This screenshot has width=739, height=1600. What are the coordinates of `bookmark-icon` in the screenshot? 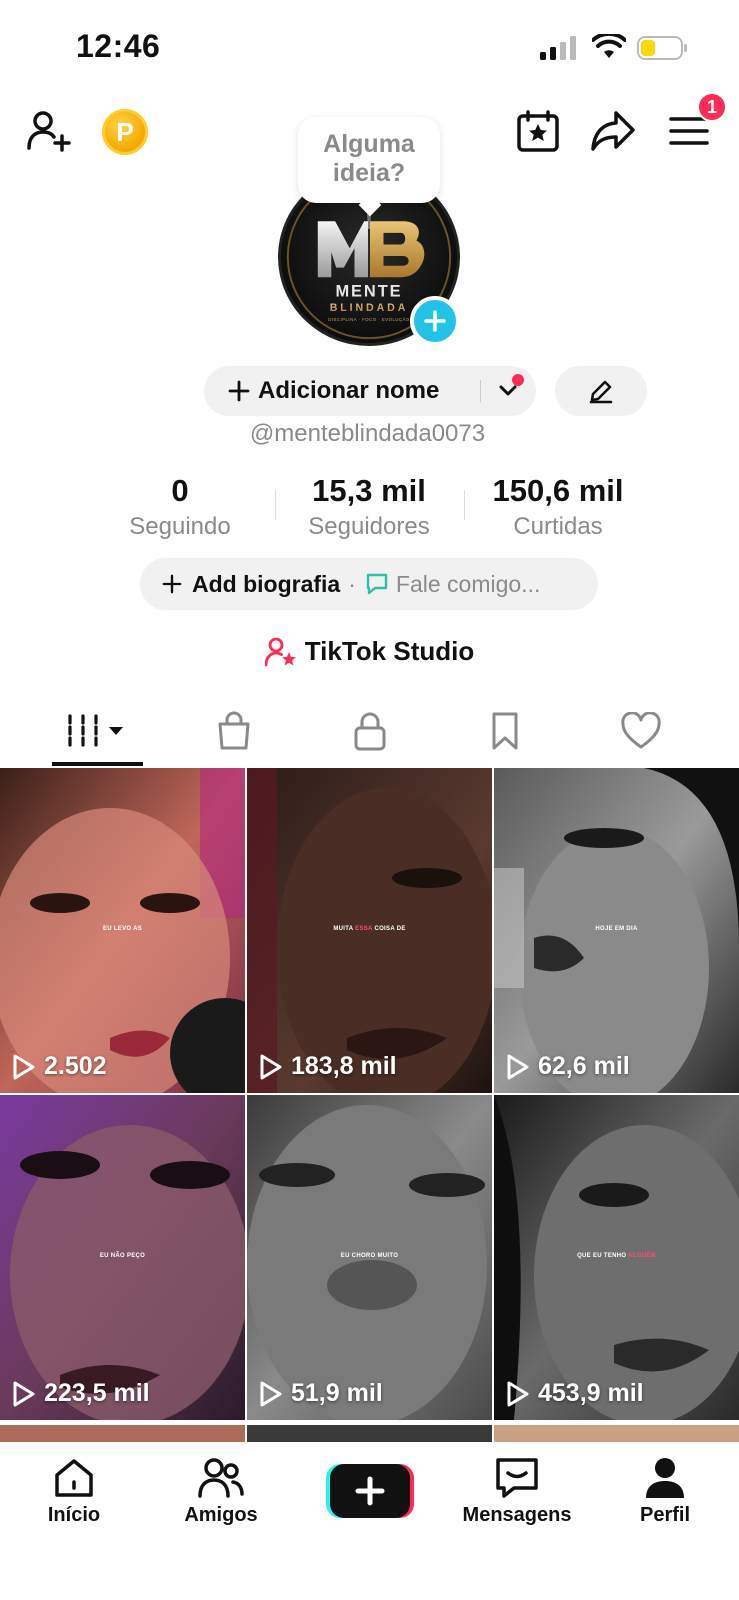 It's located at (505, 731).